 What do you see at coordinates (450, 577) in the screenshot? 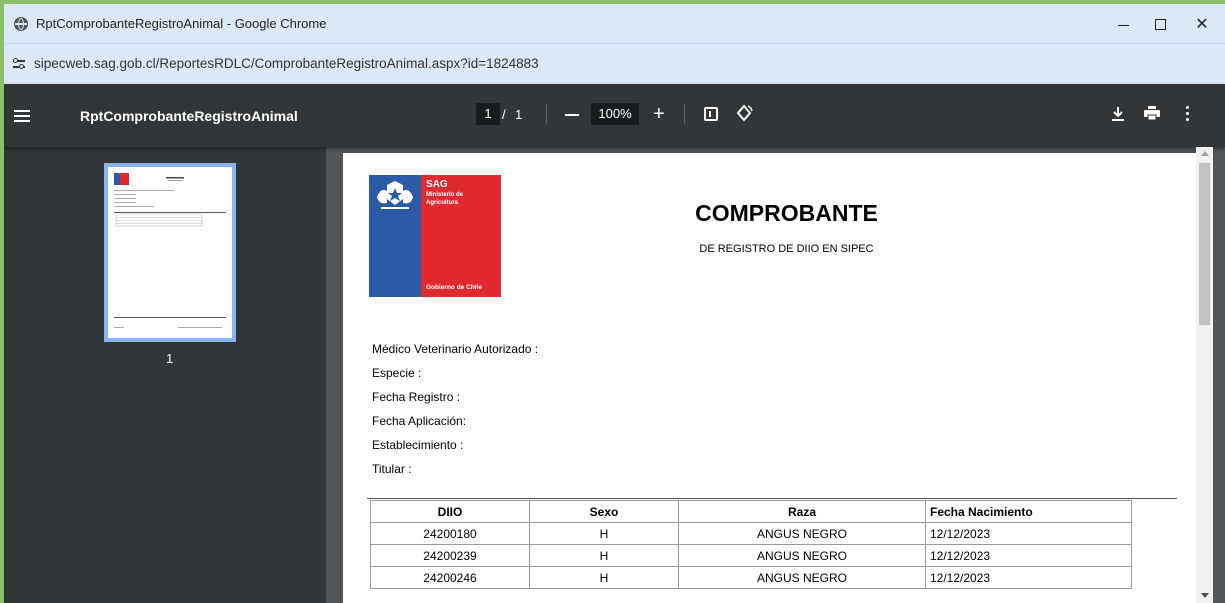
I see `cell-diio: 24200246` at bounding box center [450, 577].